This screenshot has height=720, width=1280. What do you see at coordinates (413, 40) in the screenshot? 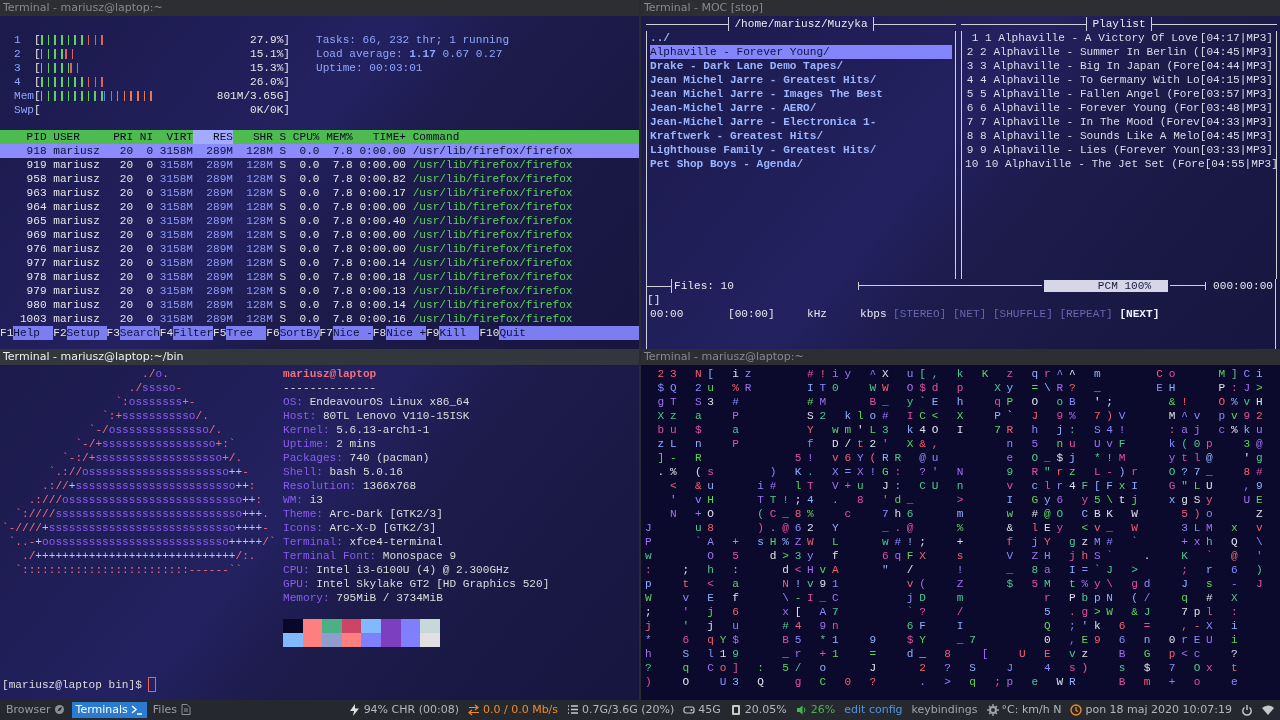
I see `summary-text: Tasks: 66, 232 thr; 1 running` at bounding box center [413, 40].